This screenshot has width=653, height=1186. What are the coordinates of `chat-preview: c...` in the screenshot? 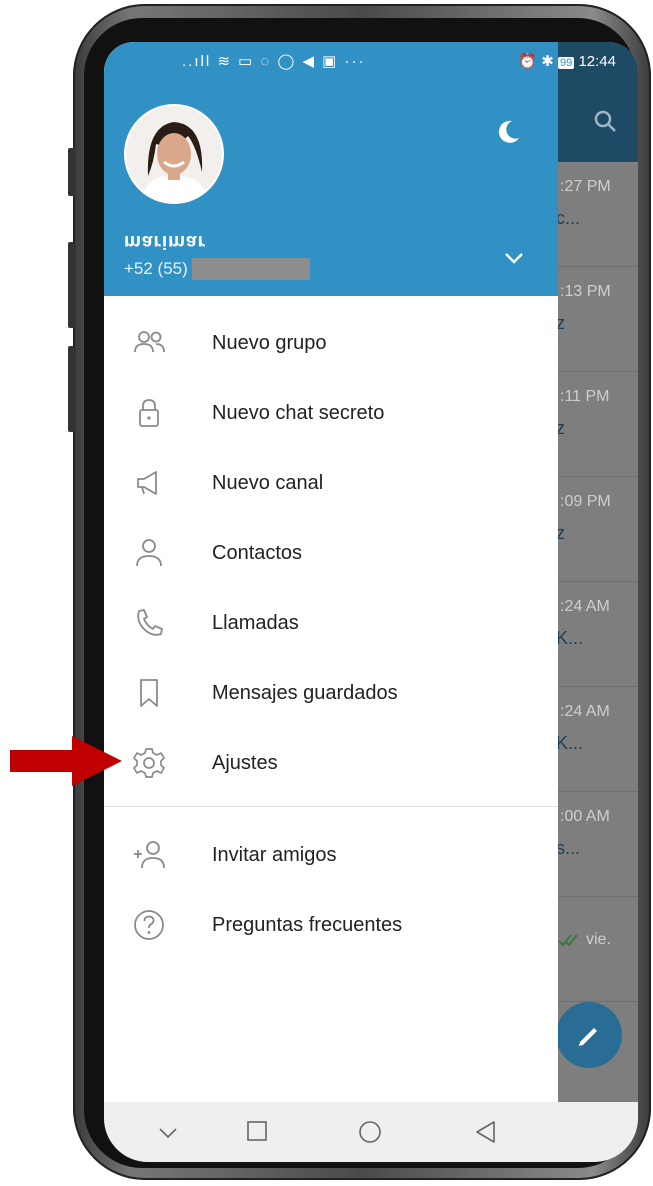 It's located at (568, 218).